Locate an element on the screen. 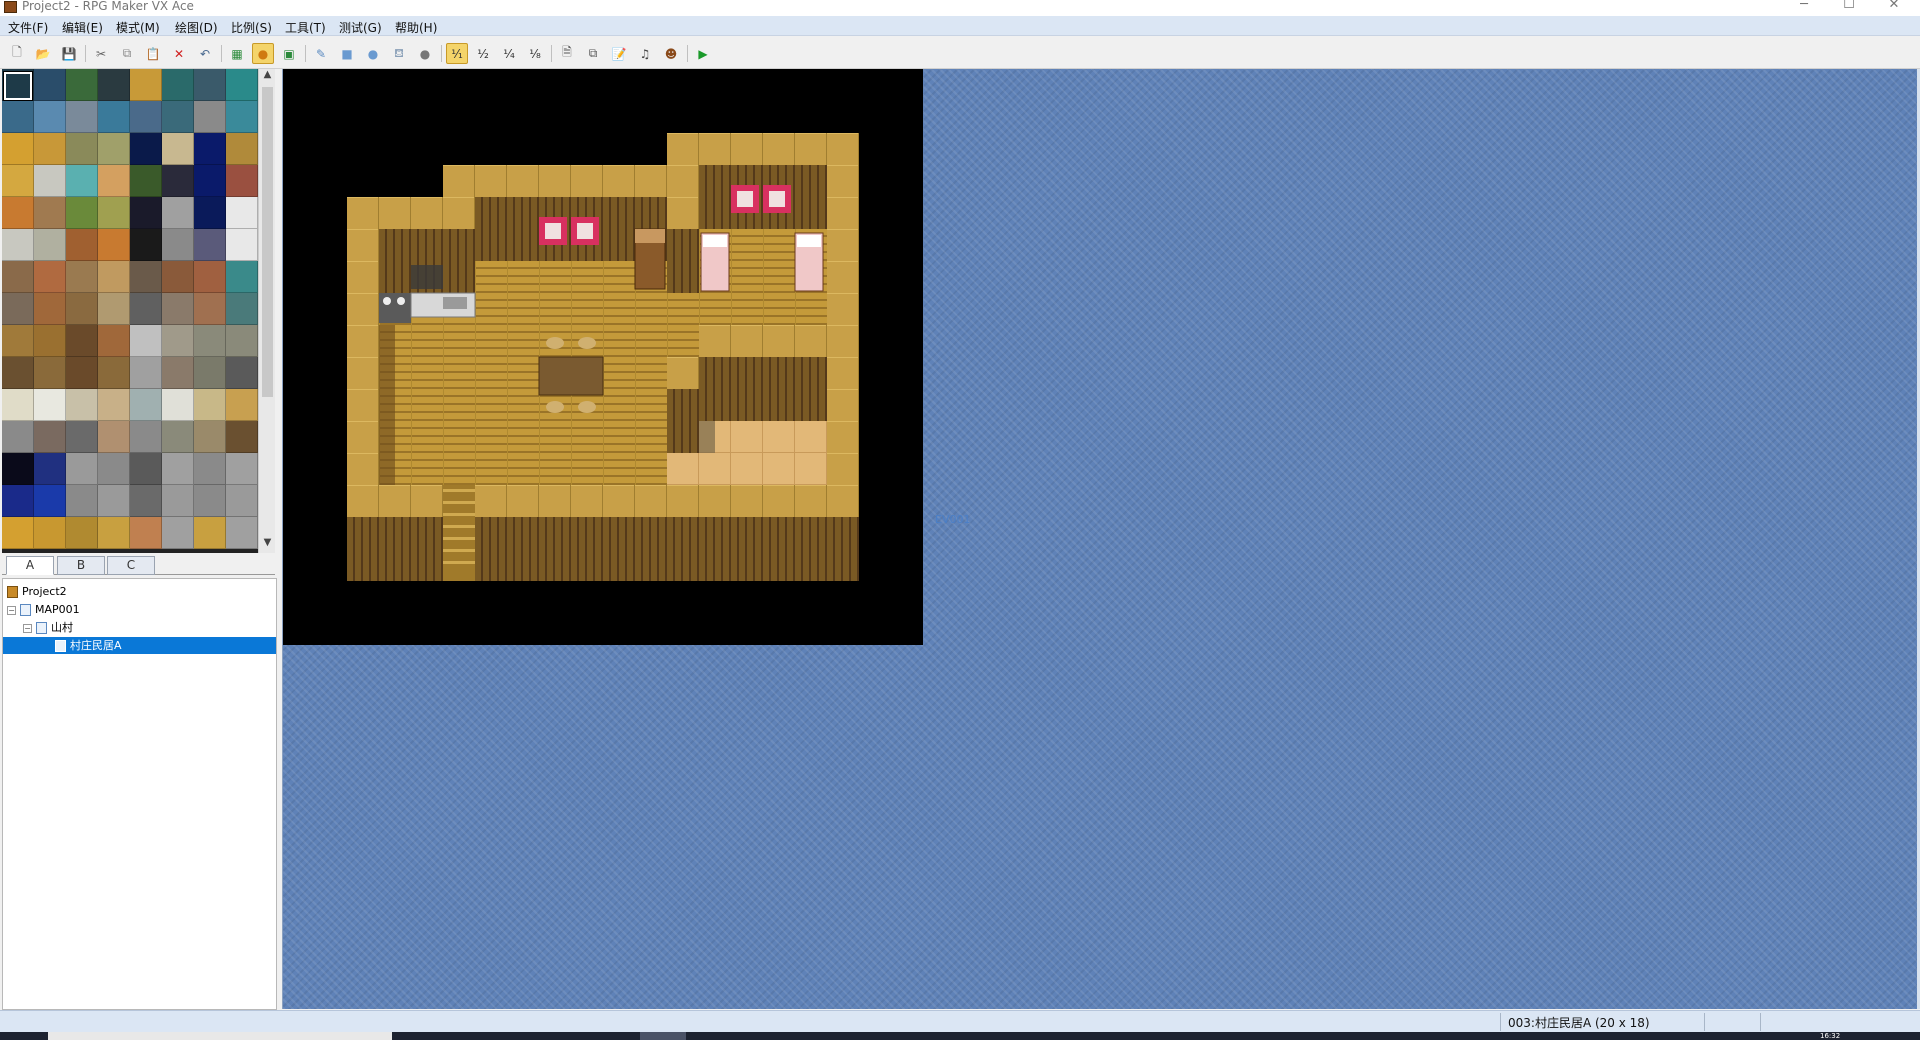 Image resolution: width=1920 pixels, height=1040 pixels. script-editor-icon: 📝 is located at coordinates (619, 53).